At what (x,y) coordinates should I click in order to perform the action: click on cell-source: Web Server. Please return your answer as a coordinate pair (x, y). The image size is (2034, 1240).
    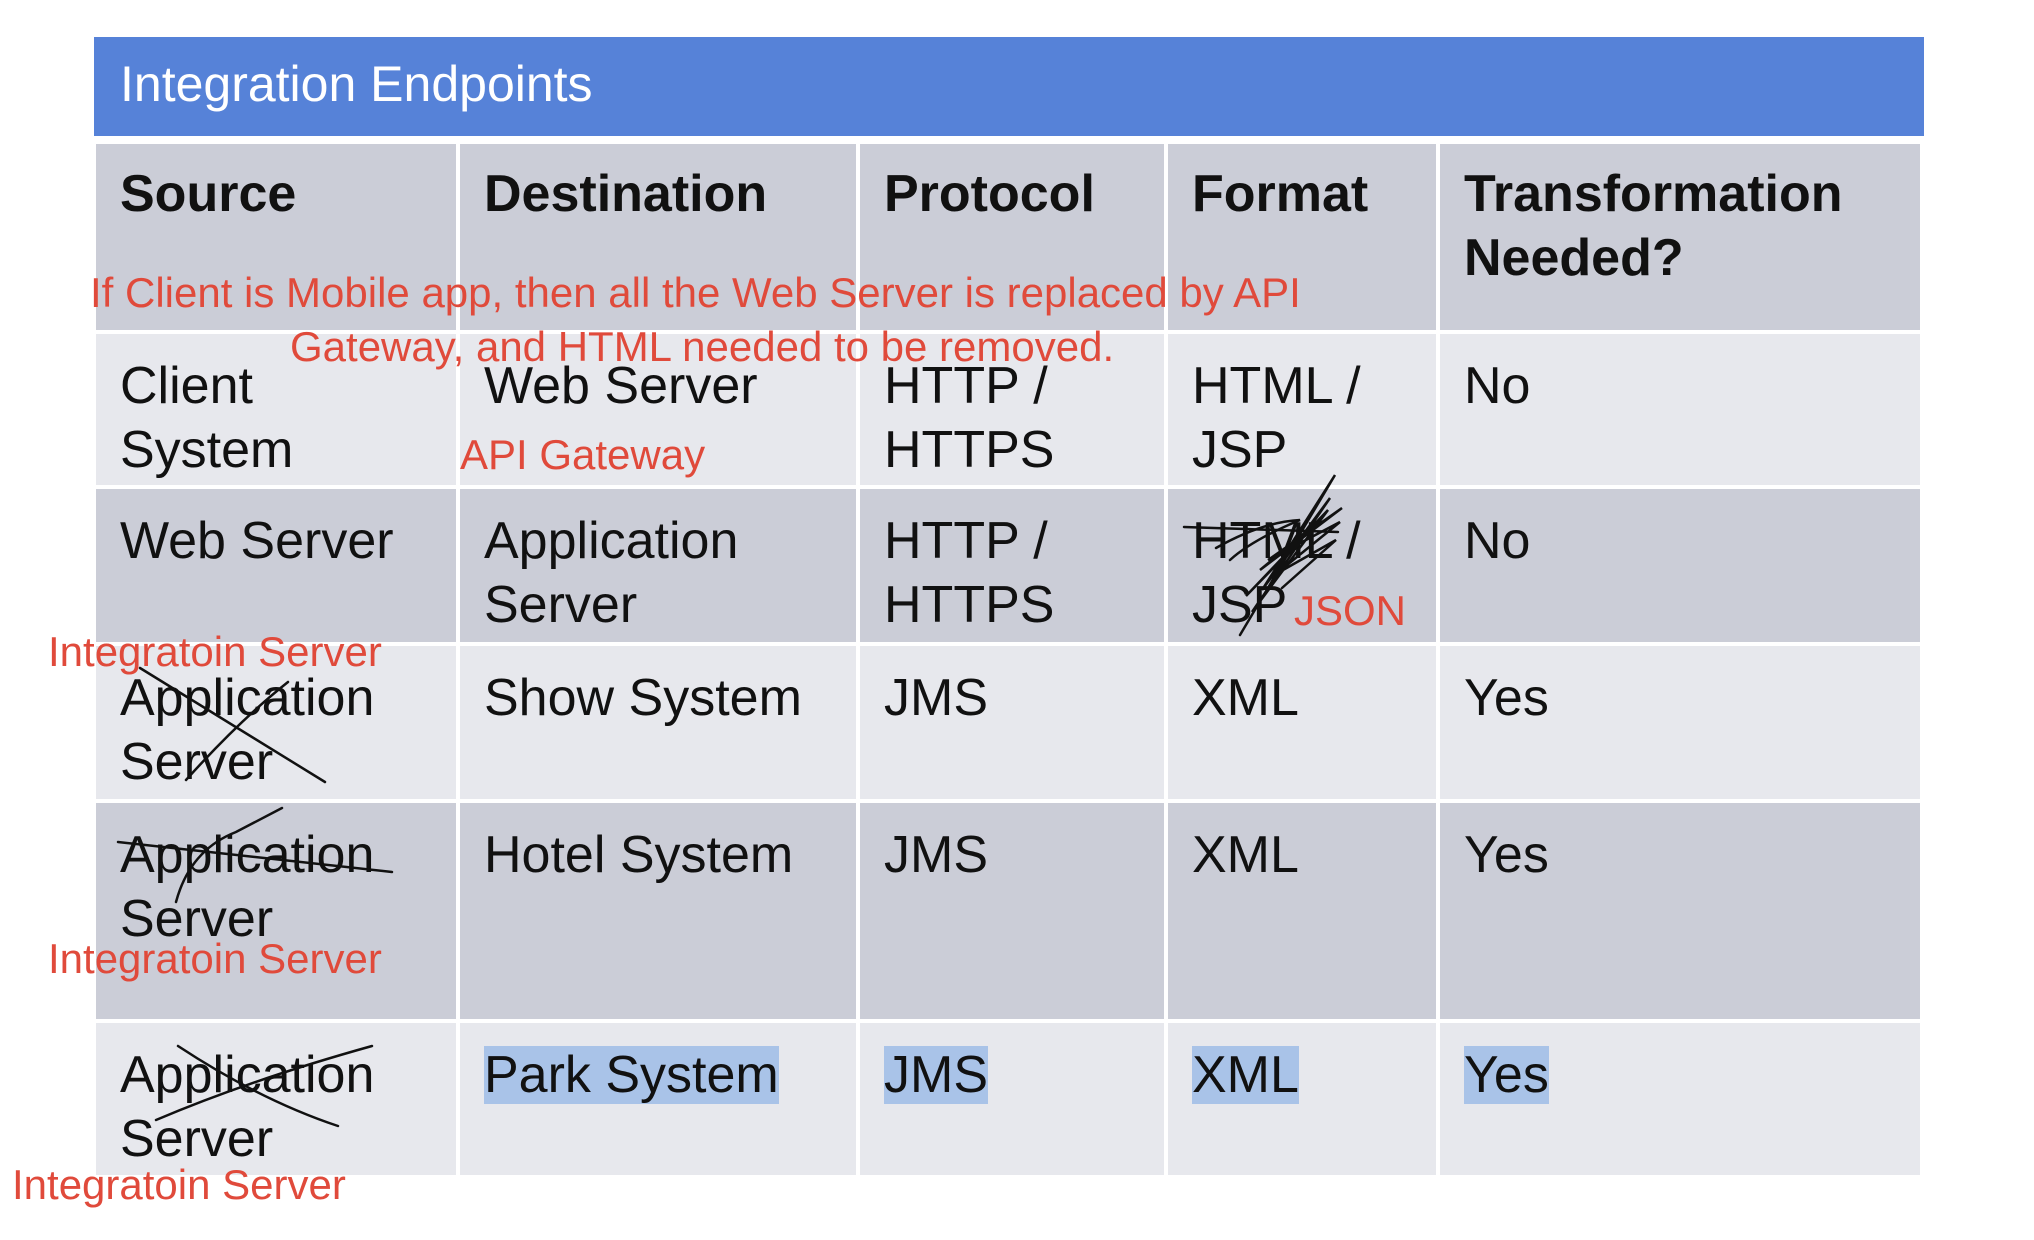
    Looking at the image, I should click on (276, 565).